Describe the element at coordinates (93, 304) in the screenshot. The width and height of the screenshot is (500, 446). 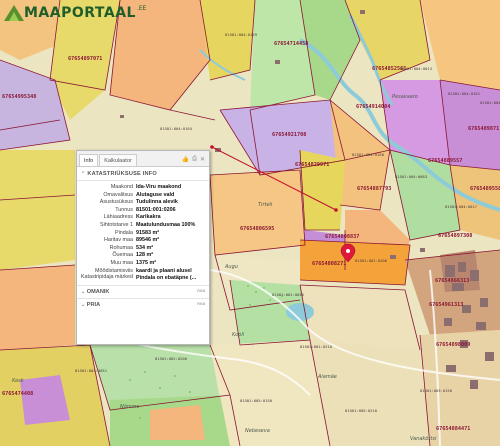
I see `section-label: PRIA` at that location.